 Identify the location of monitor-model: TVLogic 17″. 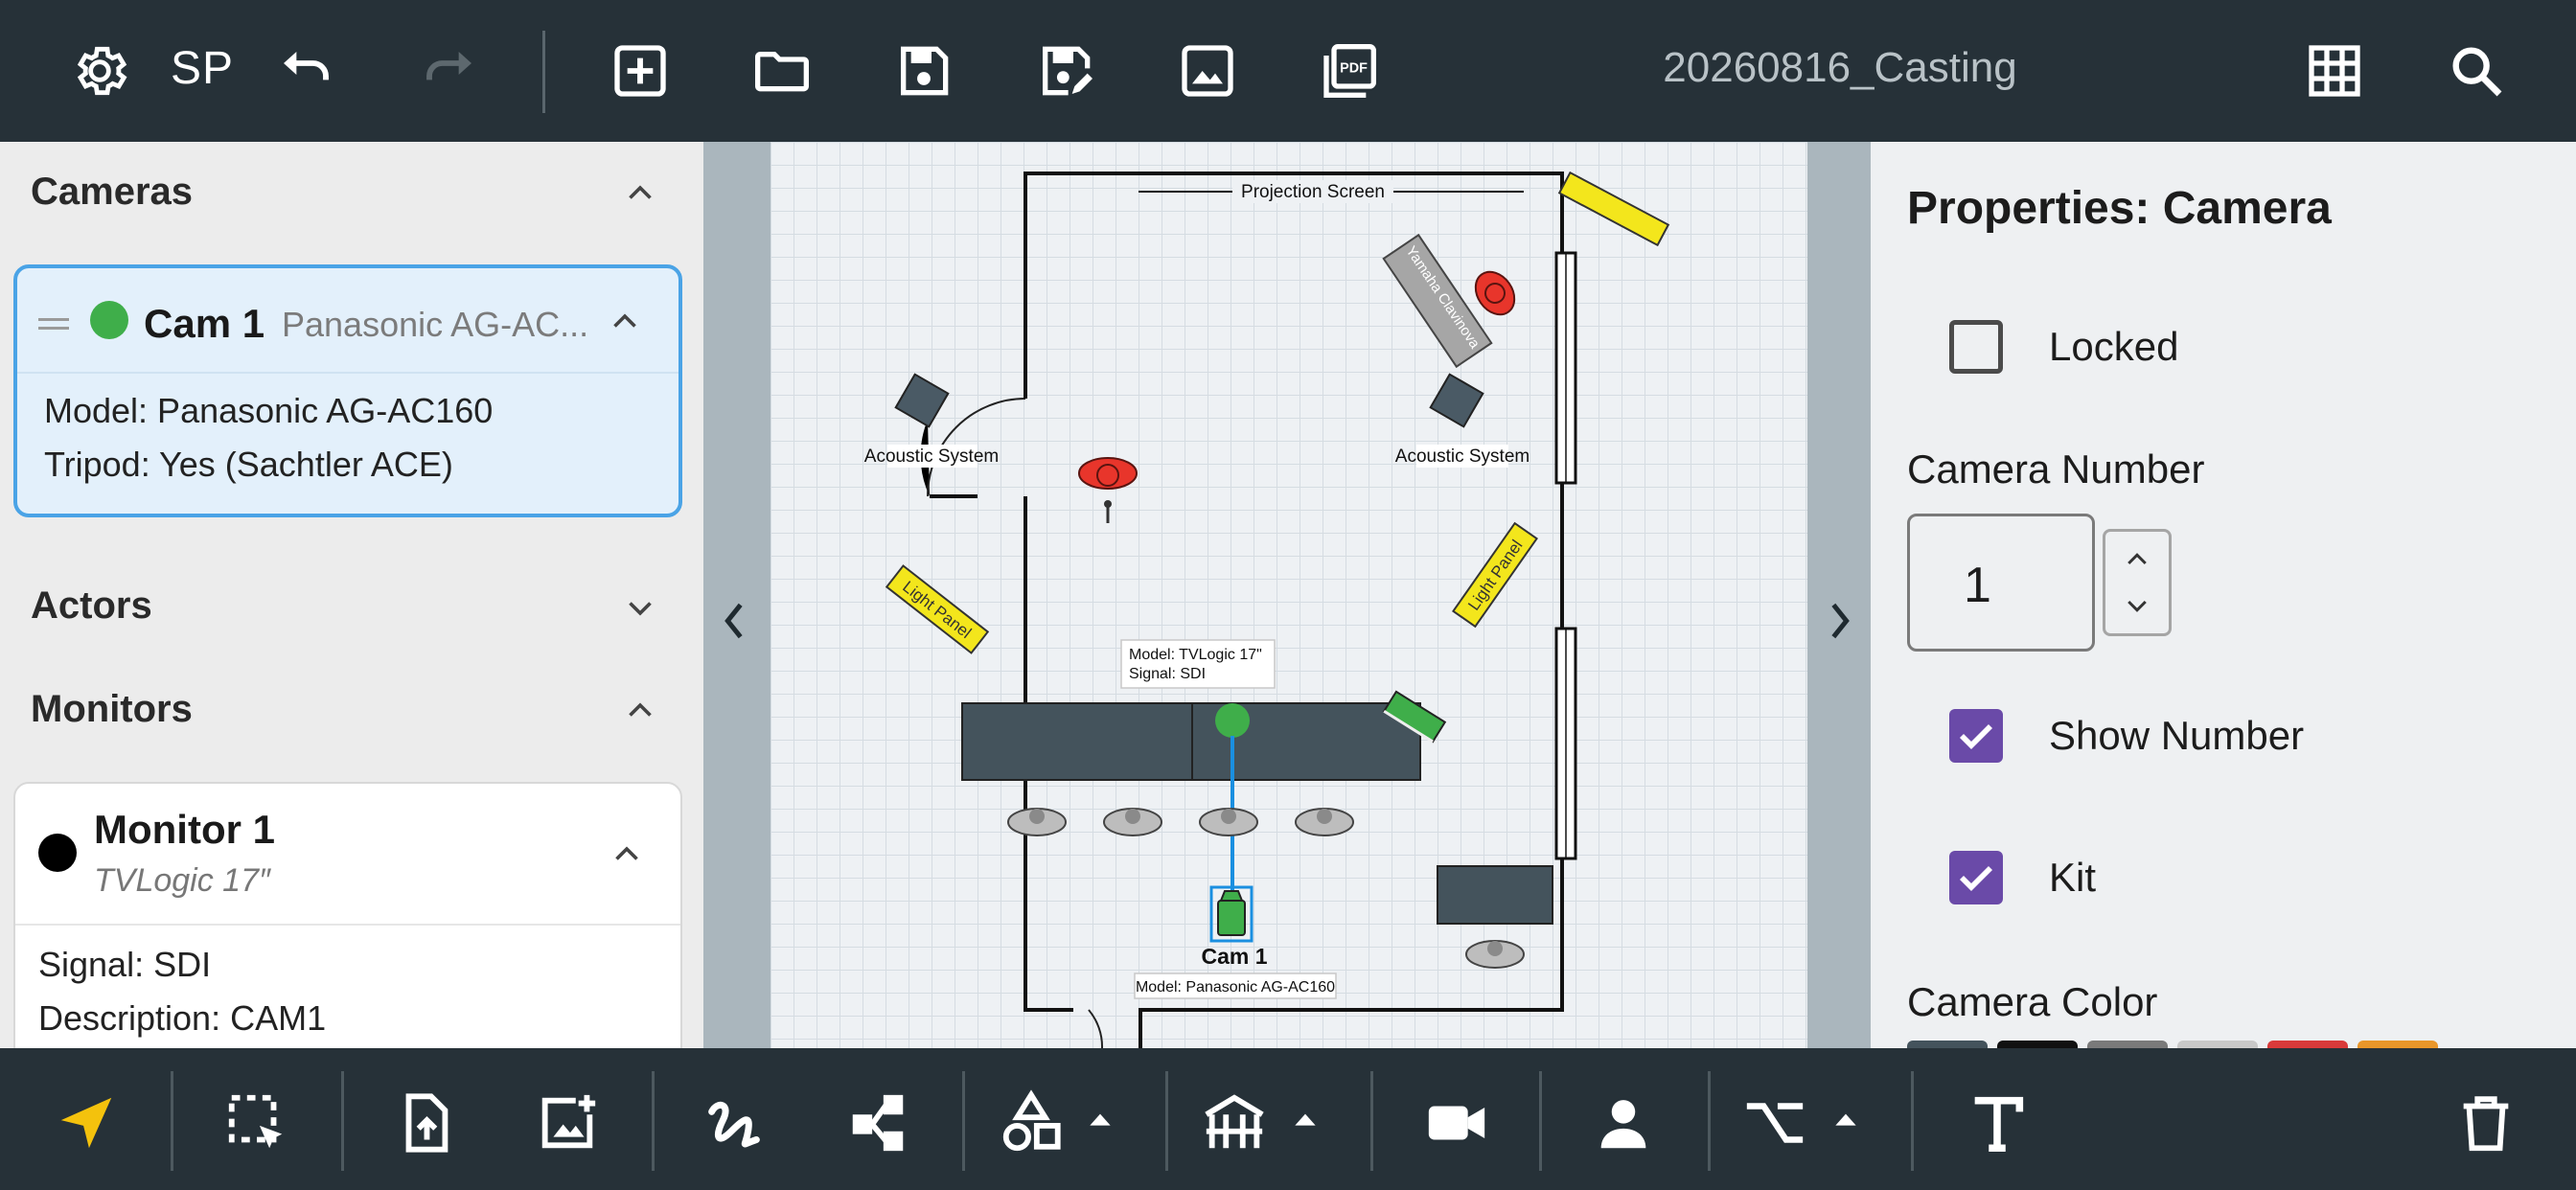
(182, 881).